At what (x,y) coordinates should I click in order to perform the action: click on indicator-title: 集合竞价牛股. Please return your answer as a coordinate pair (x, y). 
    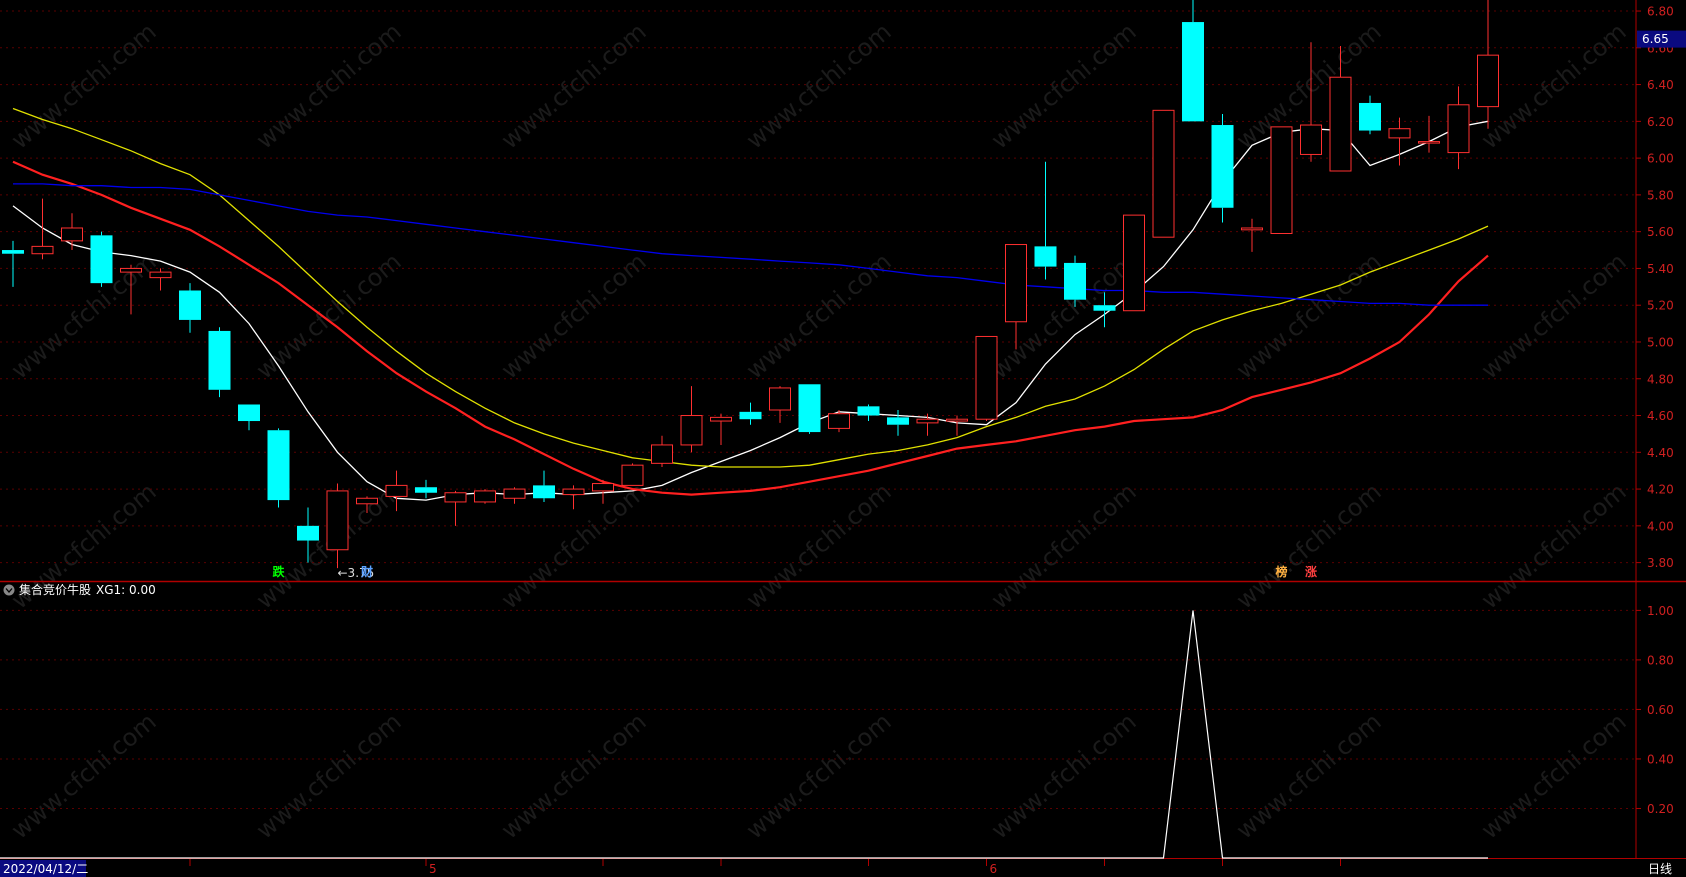
    Looking at the image, I should click on (55, 589).